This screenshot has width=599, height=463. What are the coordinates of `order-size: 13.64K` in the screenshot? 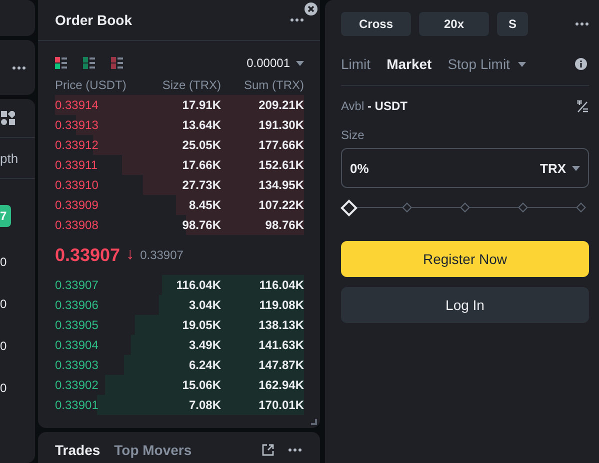 It's located at (201, 125).